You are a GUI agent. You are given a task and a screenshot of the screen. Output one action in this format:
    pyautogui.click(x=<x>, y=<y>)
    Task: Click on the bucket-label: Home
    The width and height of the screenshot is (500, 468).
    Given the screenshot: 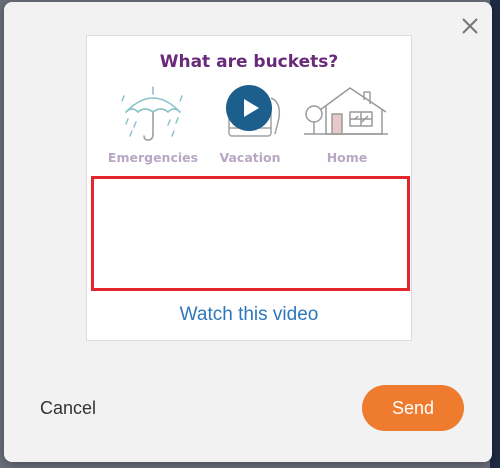 What is the action you would take?
    pyautogui.click(x=347, y=157)
    